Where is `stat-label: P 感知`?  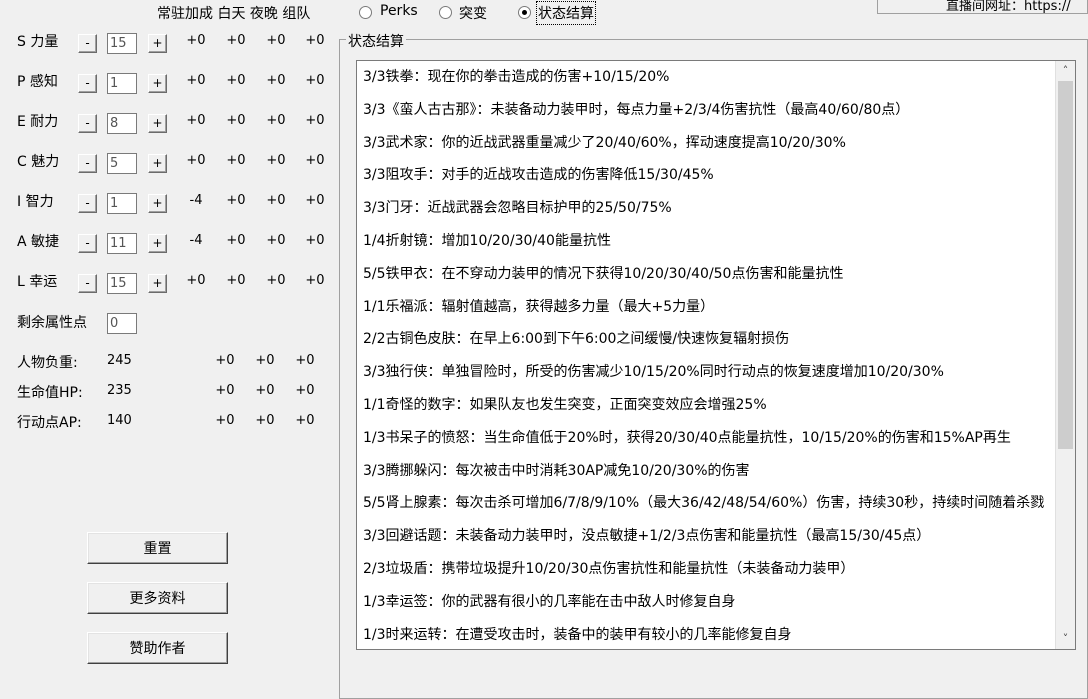 stat-label: P 感知 is located at coordinates (37, 82).